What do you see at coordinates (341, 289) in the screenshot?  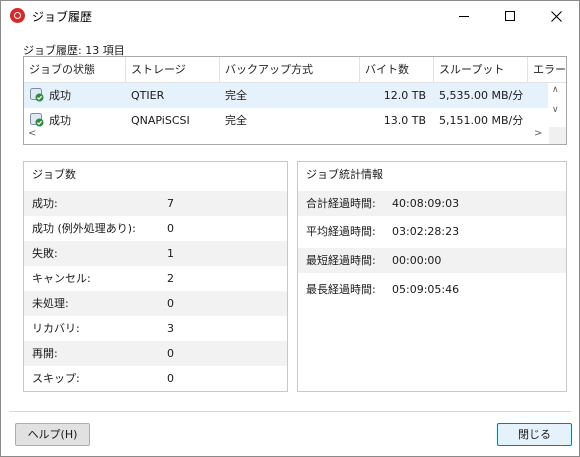 I see `job-stat-label: 最長経過時間:` at bounding box center [341, 289].